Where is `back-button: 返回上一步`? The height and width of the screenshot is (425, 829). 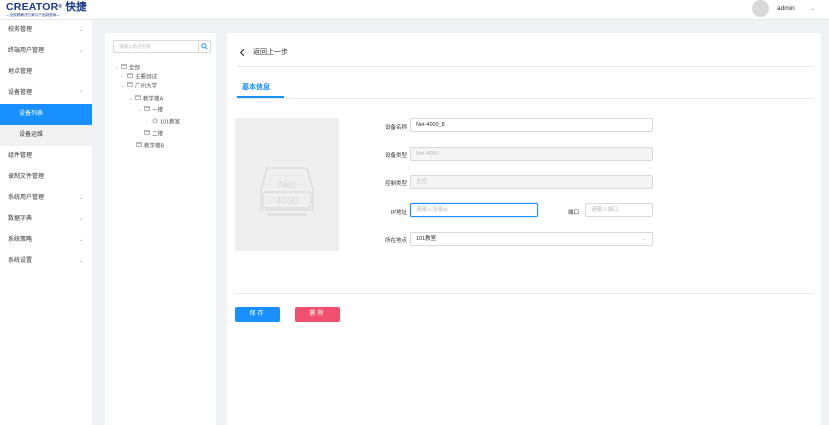
back-button: 返回上一步 is located at coordinates (262, 52).